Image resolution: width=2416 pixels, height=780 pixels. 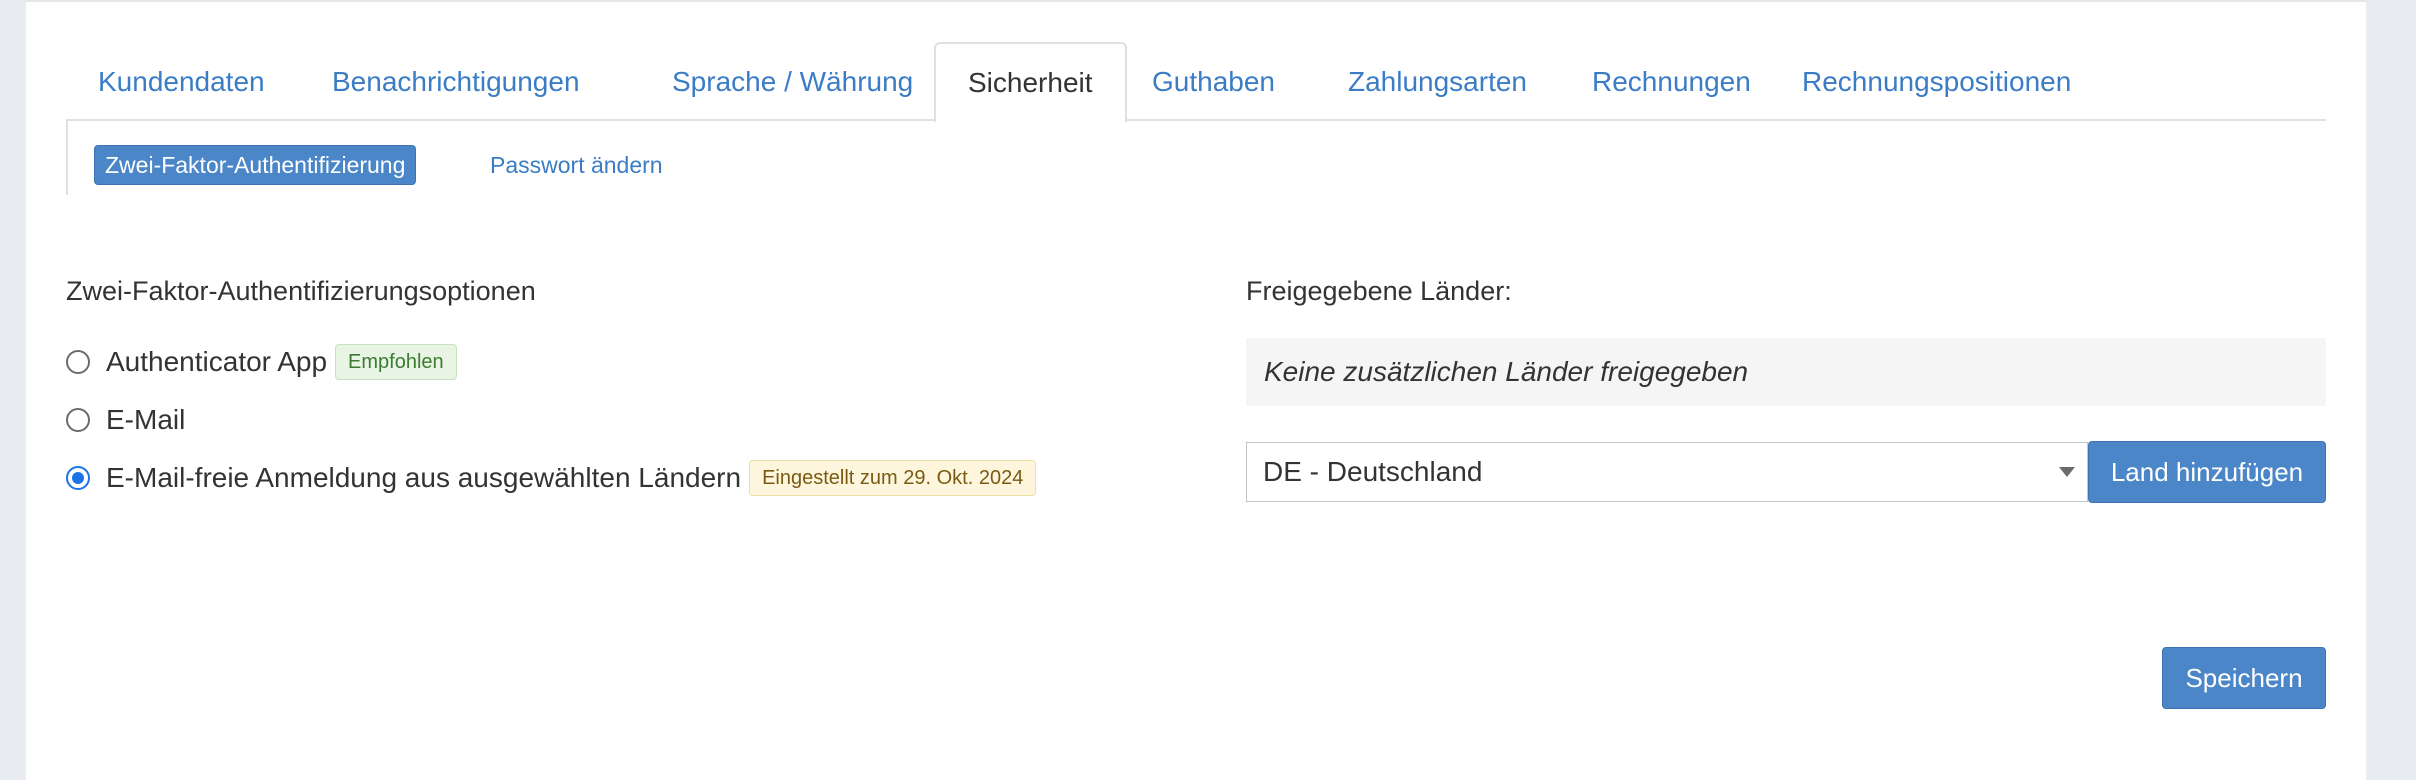 I want to click on tab-rechnungen: Rechnungen, so click(x=1671, y=81).